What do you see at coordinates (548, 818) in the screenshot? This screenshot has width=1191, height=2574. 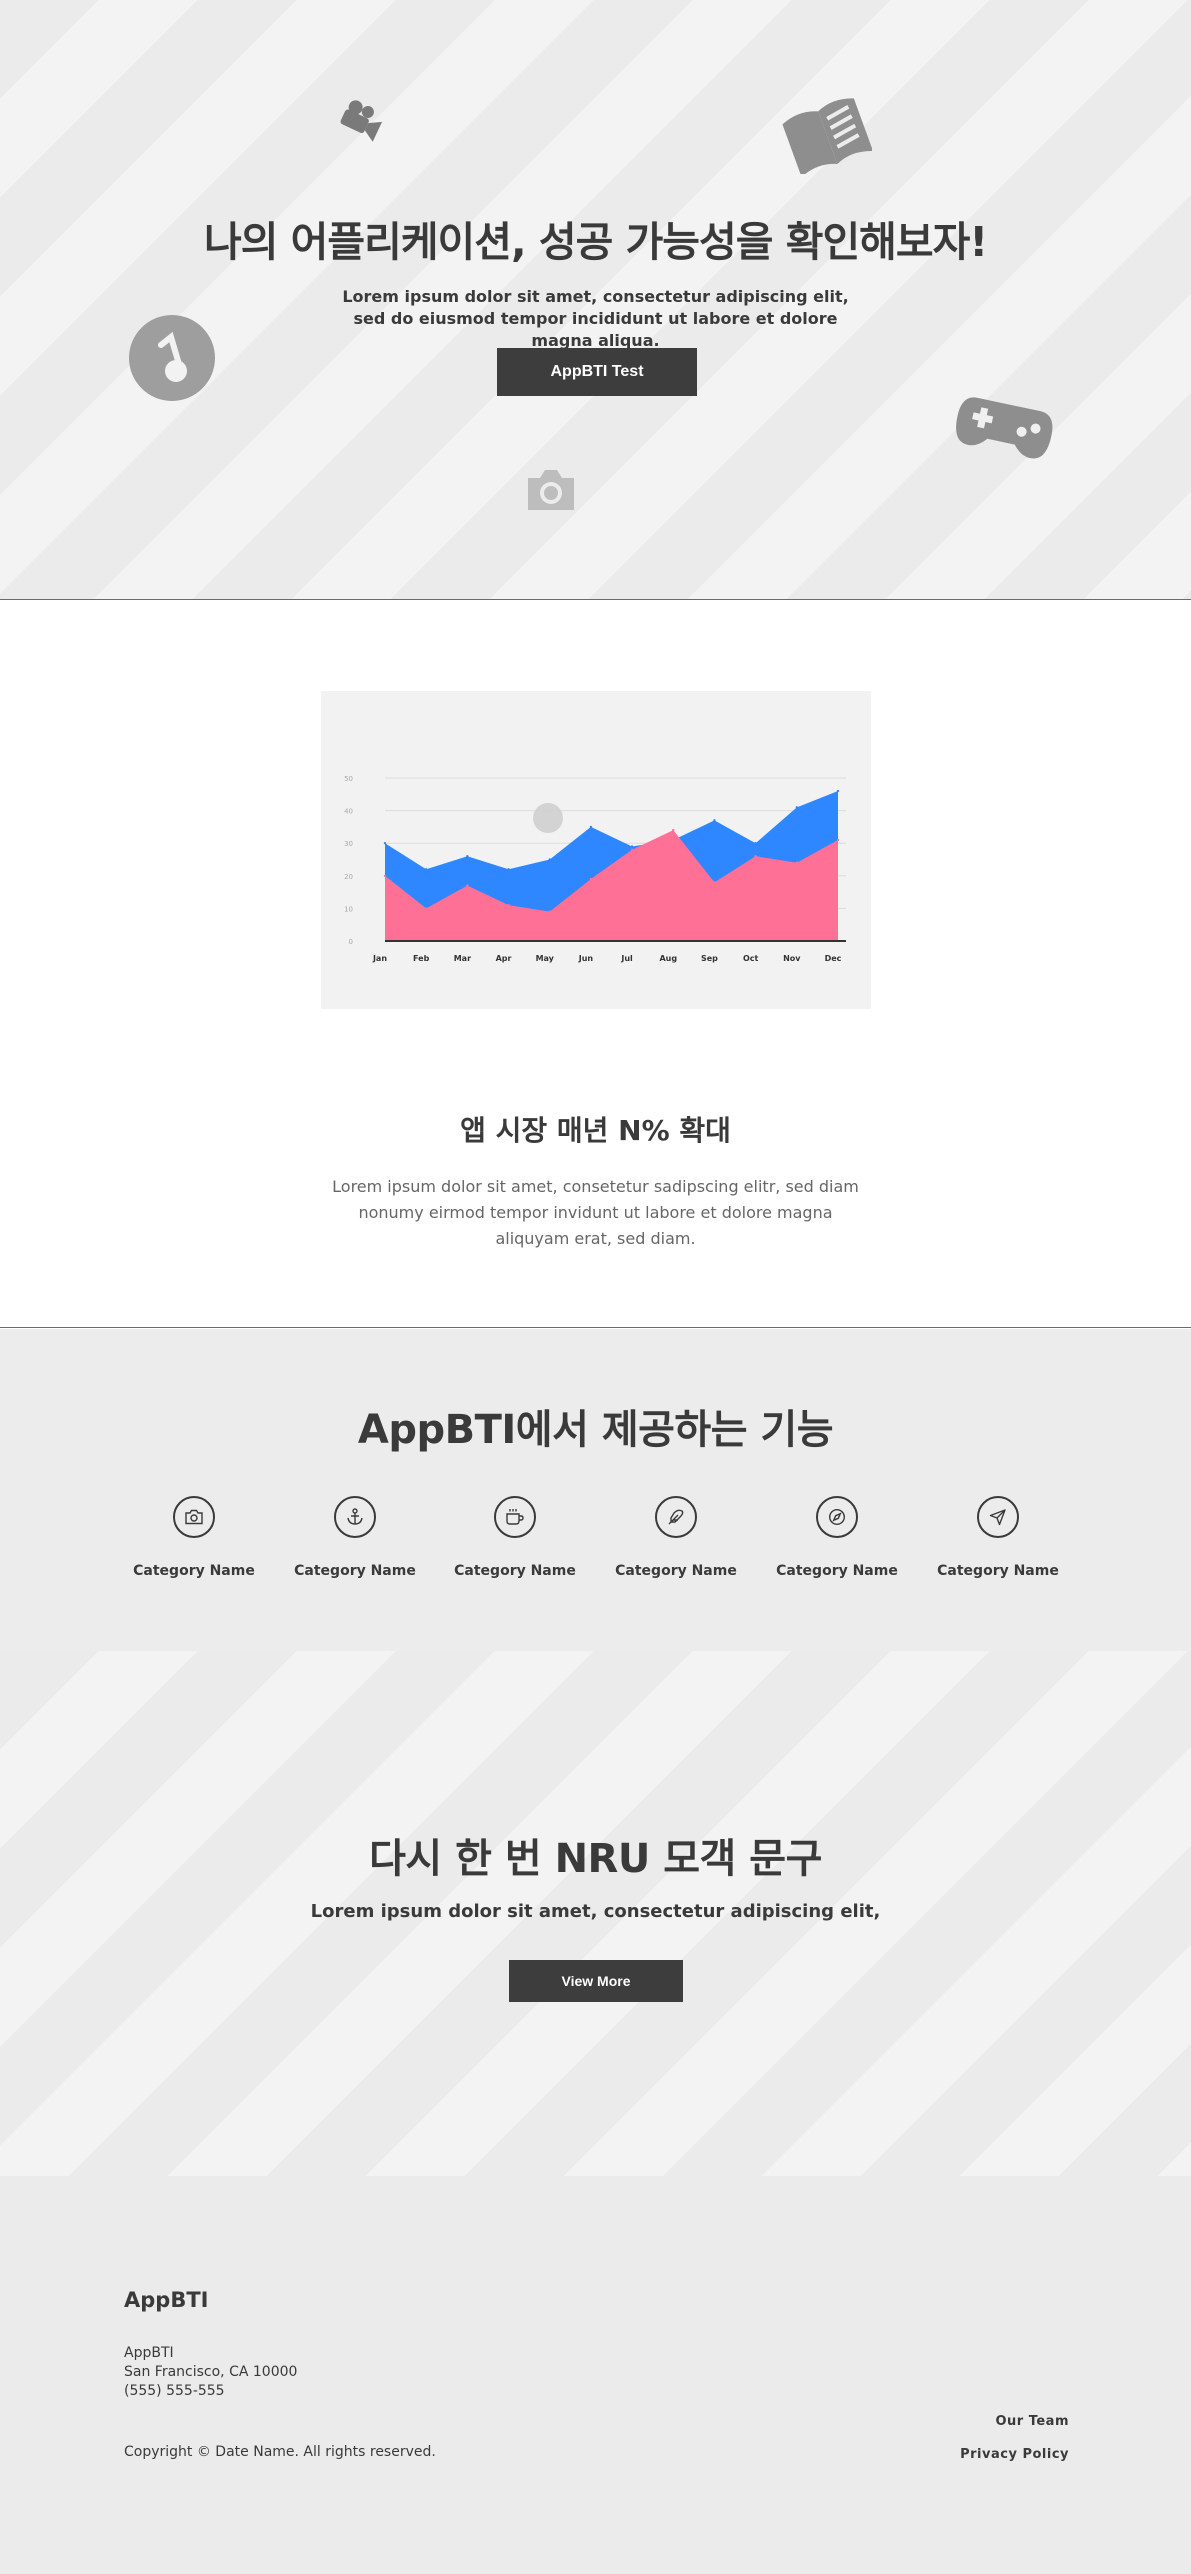 I see `hover-marker` at bounding box center [548, 818].